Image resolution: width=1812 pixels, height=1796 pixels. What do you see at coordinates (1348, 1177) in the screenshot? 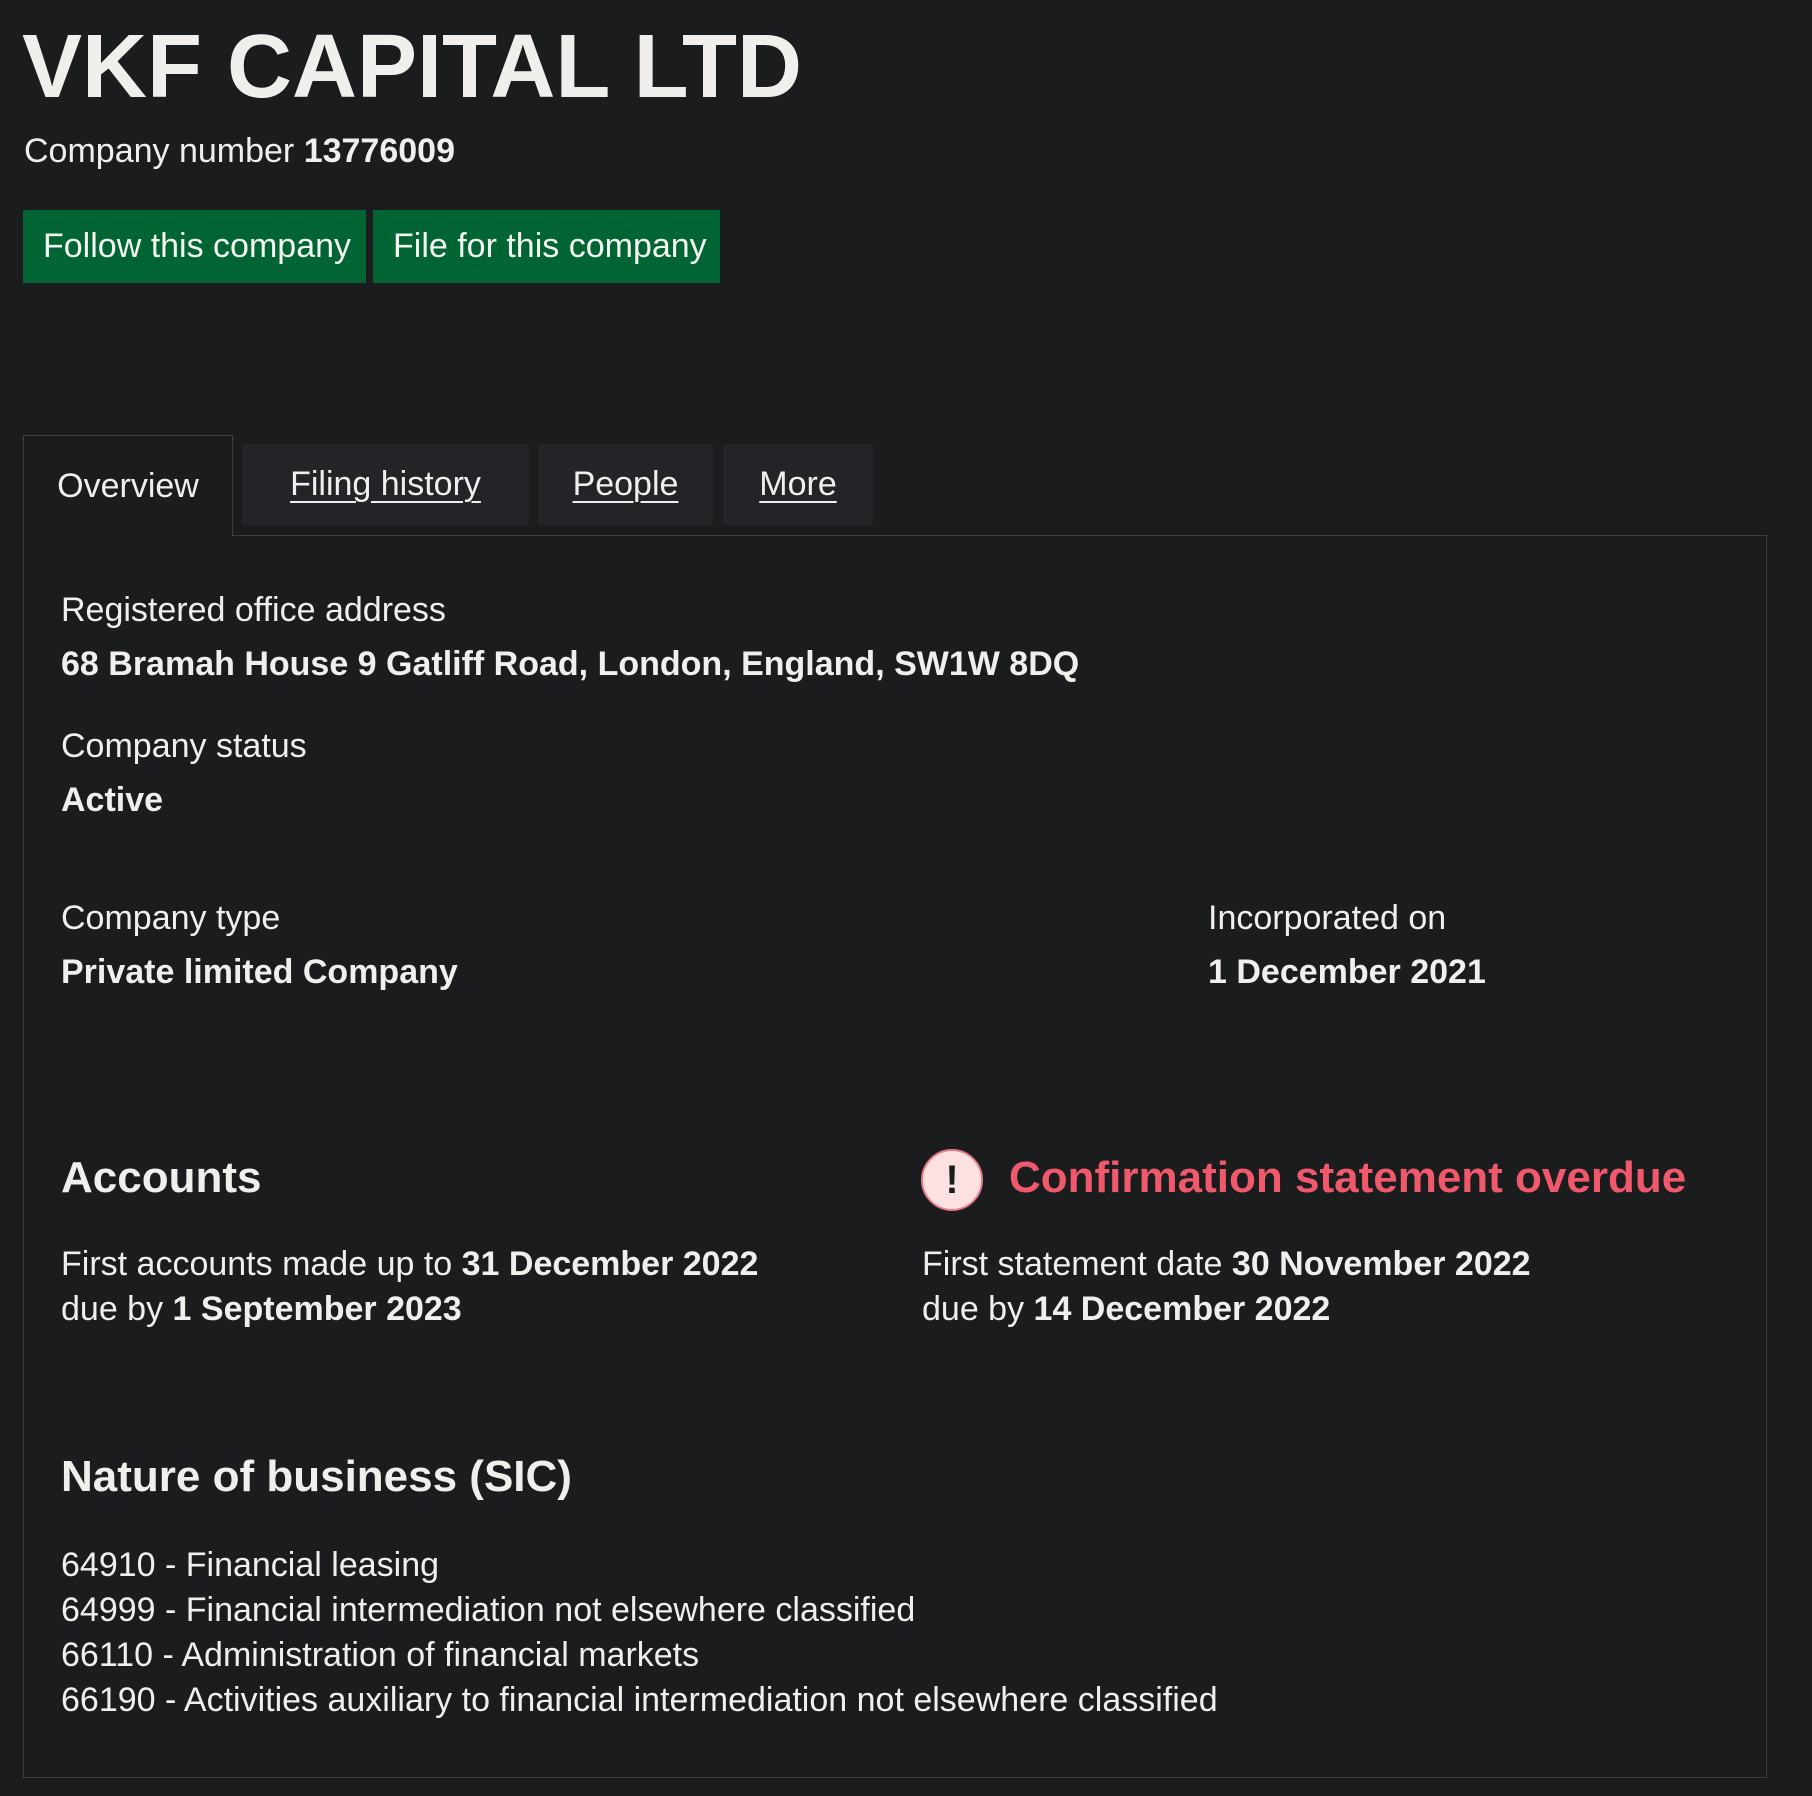
I see `confirmation-overdue-heading: Confirmation statement overdue` at bounding box center [1348, 1177].